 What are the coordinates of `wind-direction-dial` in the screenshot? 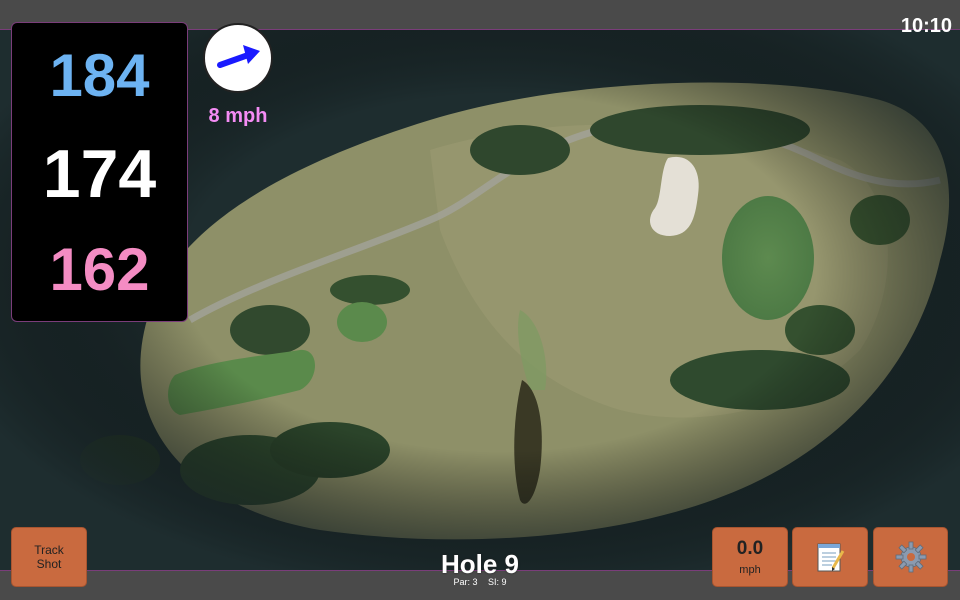 It's located at (238, 58).